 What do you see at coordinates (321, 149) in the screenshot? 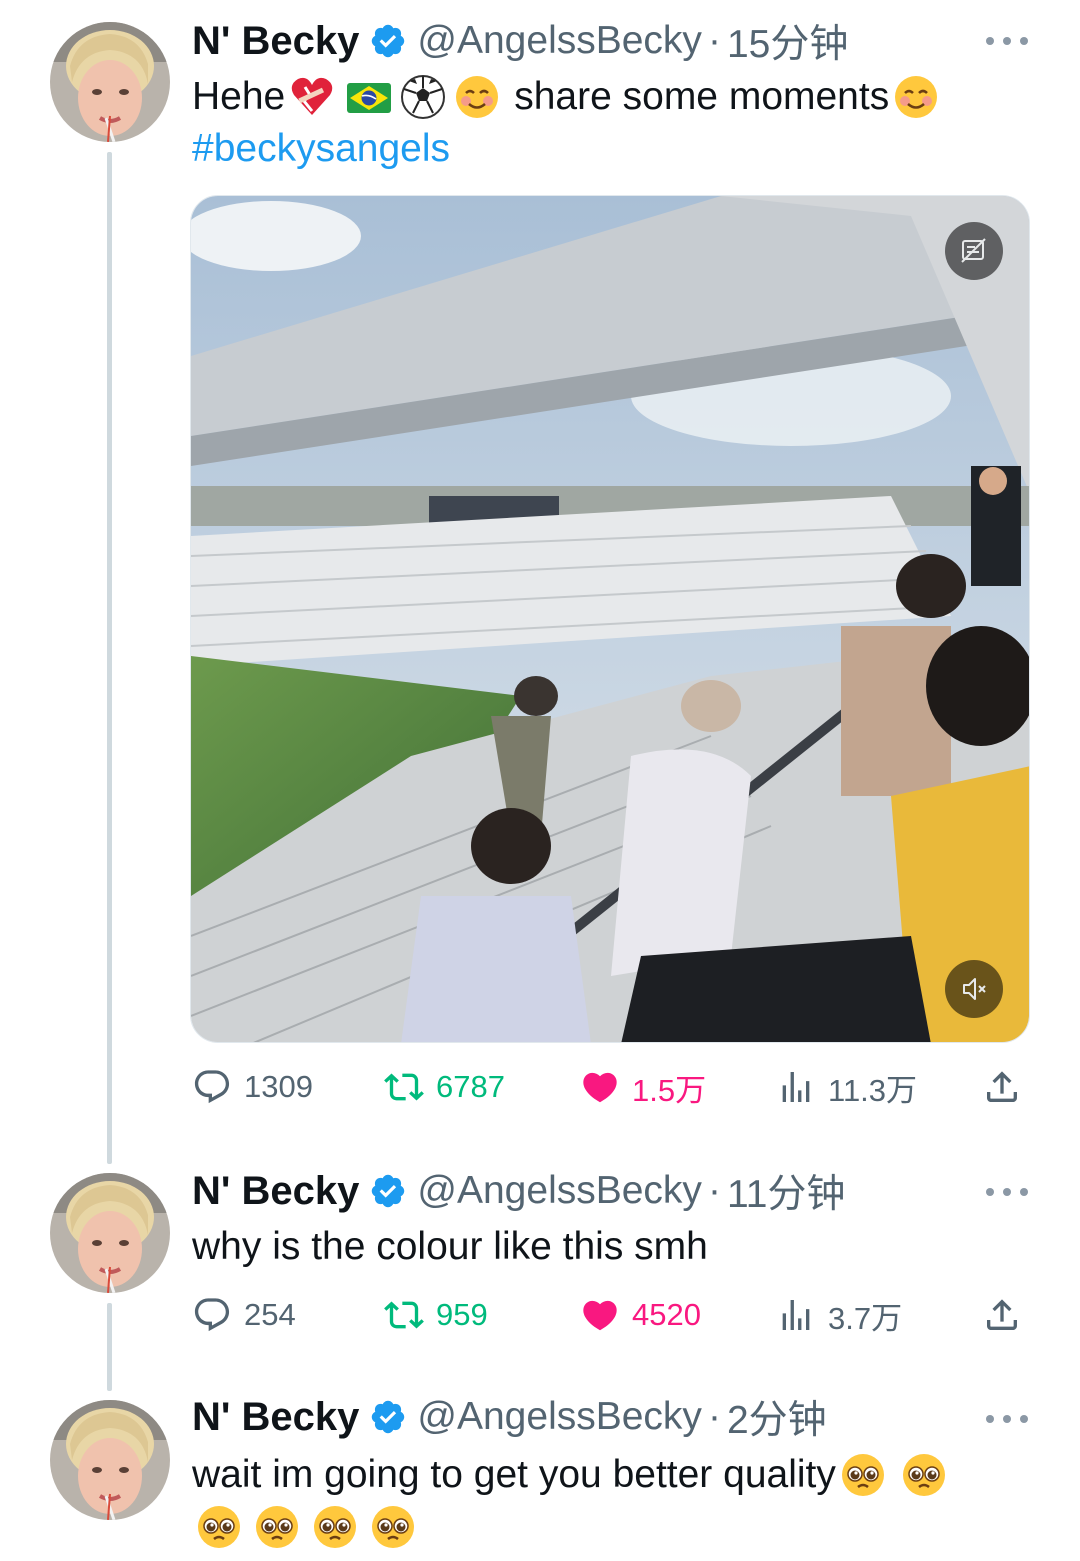
I see `hashtag-link: #beckysangels` at bounding box center [321, 149].